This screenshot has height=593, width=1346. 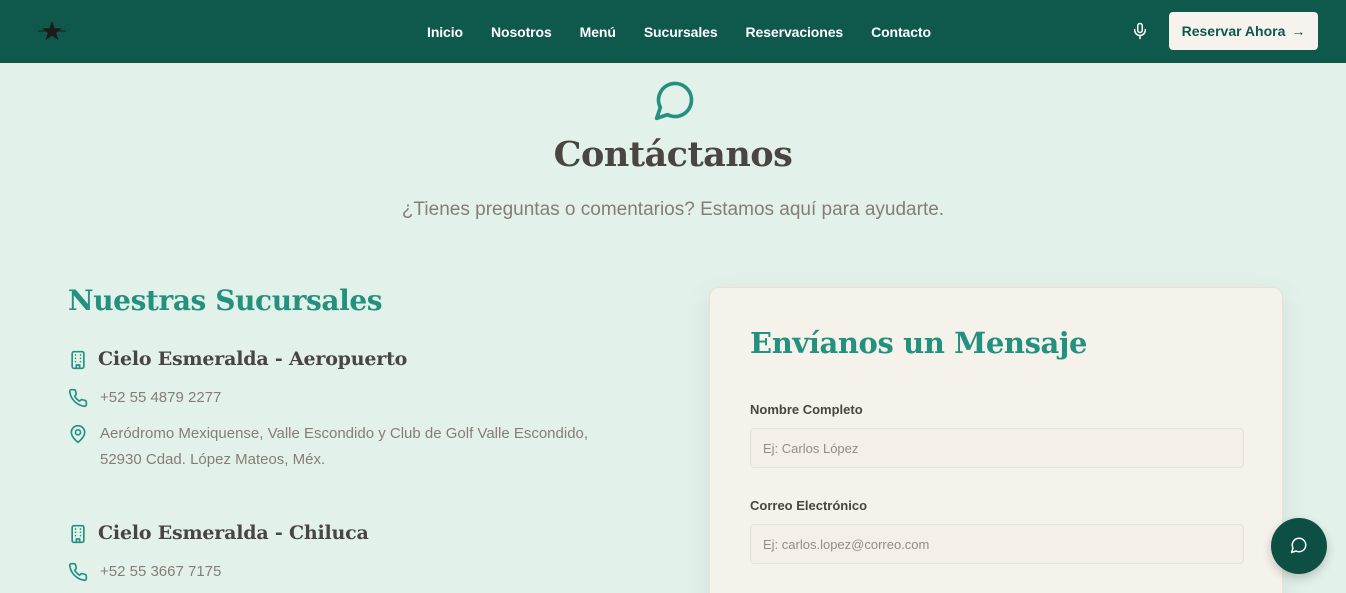 What do you see at coordinates (806, 409) in the screenshot?
I see `name-field-label: Nombre Completo` at bounding box center [806, 409].